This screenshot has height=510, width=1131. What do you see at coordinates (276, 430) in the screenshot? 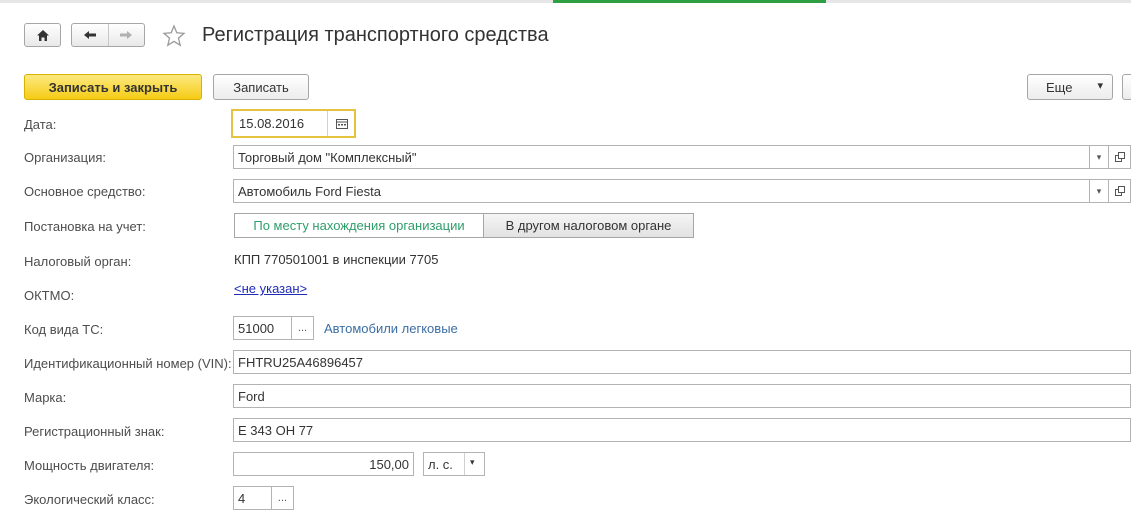
I see `reg-plate-value: Е 343 ОН 77` at bounding box center [276, 430].